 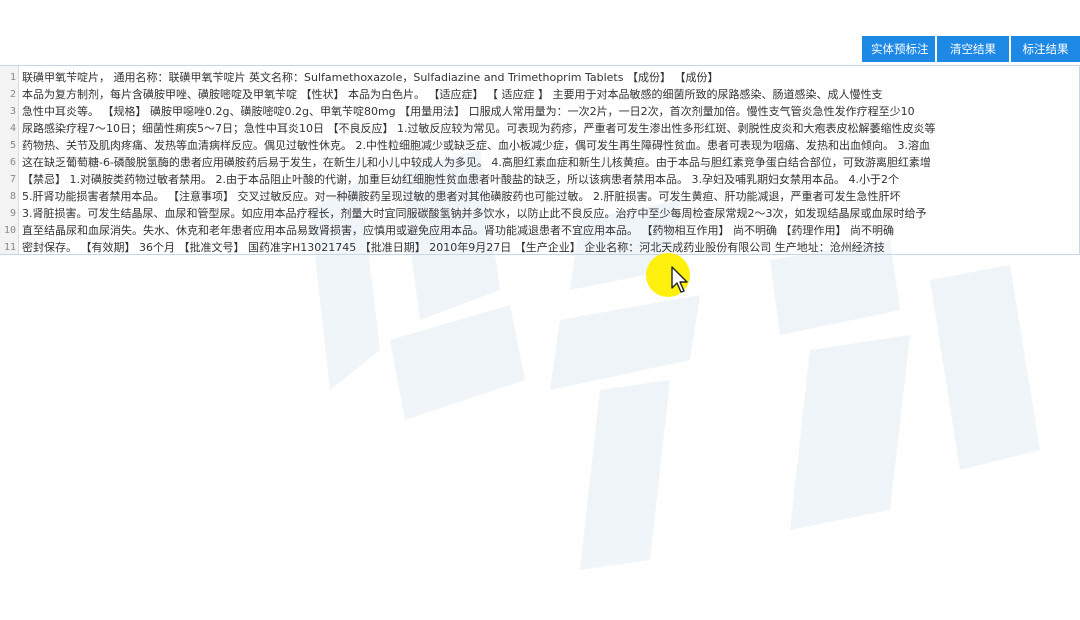 I want to click on line-number: 3, so click(x=12, y=111).